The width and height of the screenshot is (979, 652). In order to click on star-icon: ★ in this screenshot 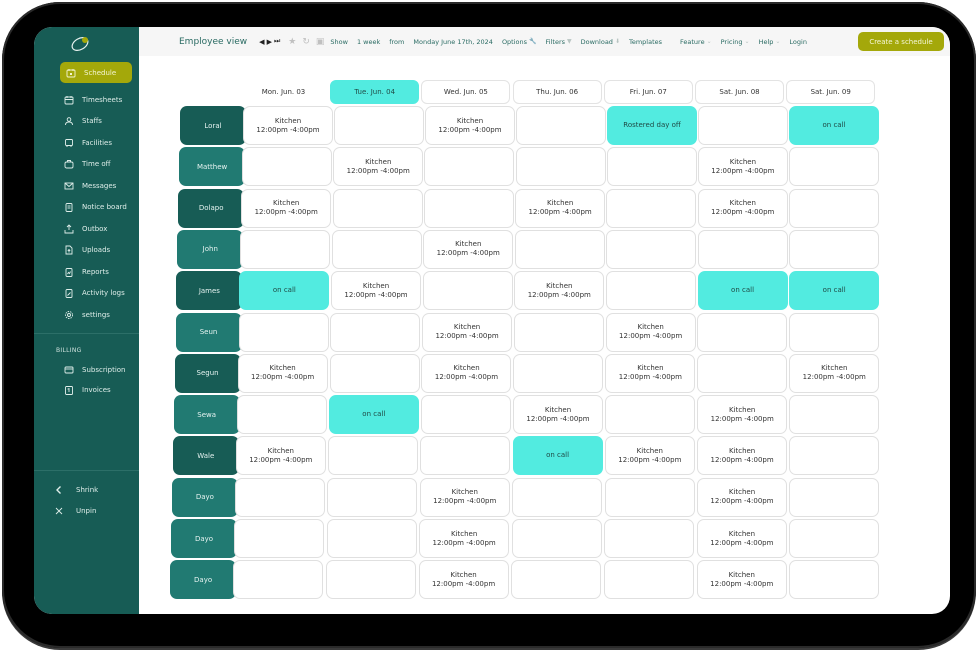, I will do `click(292, 42)`.